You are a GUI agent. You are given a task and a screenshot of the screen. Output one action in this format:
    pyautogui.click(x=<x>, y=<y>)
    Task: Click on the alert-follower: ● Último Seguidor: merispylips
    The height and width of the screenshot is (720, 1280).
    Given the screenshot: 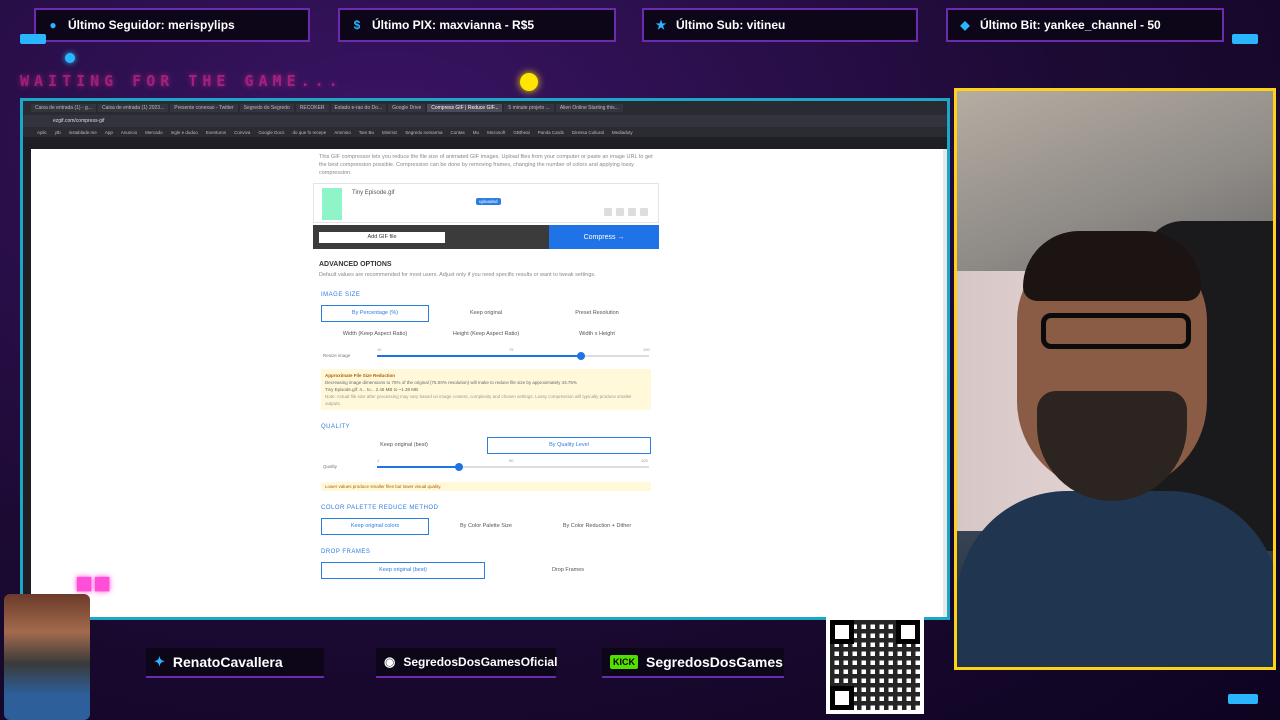 What is the action you would take?
    pyautogui.click(x=172, y=25)
    